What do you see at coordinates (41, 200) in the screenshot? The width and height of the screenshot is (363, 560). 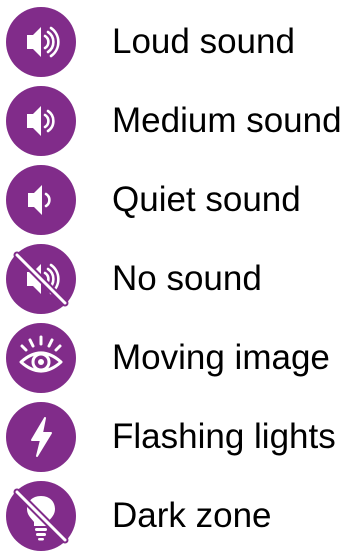 I see `speaker-quiet-icon` at bounding box center [41, 200].